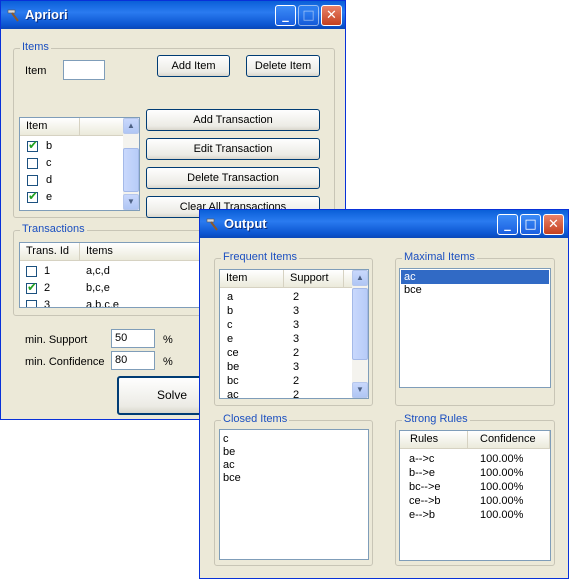 The height and width of the screenshot is (579, 569). What do you see at coordinates (475, 501) in the screenshot?
I see `table-row: ce-->b 100.00%` at bounding box center [475, 501].